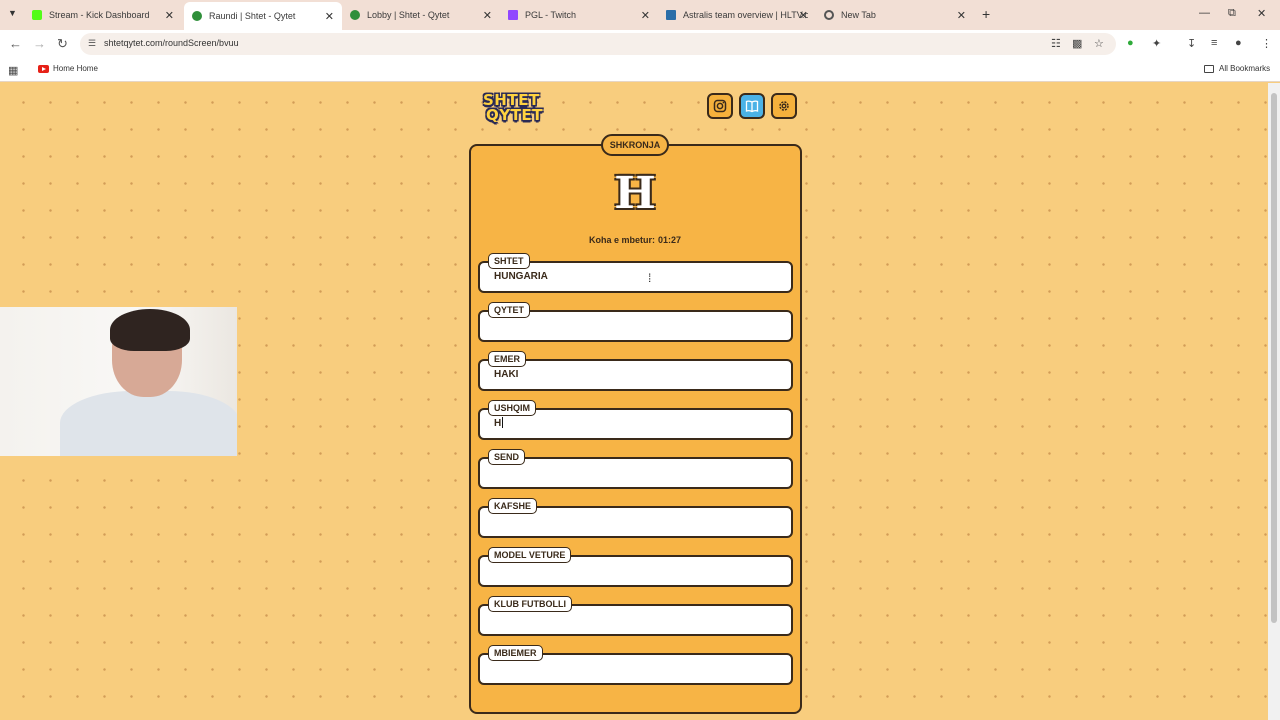  I want to click on restore-icon: ⧉, so click(1232, 13).